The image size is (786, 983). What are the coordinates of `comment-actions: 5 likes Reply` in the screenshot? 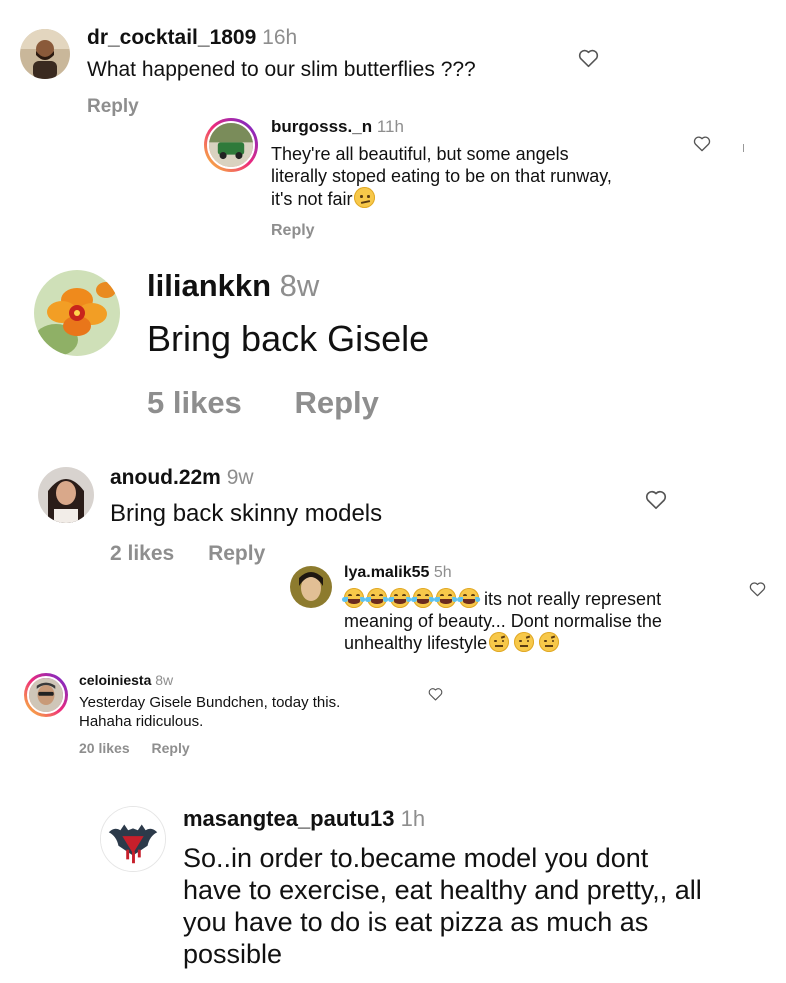 It's located at (263, 403).